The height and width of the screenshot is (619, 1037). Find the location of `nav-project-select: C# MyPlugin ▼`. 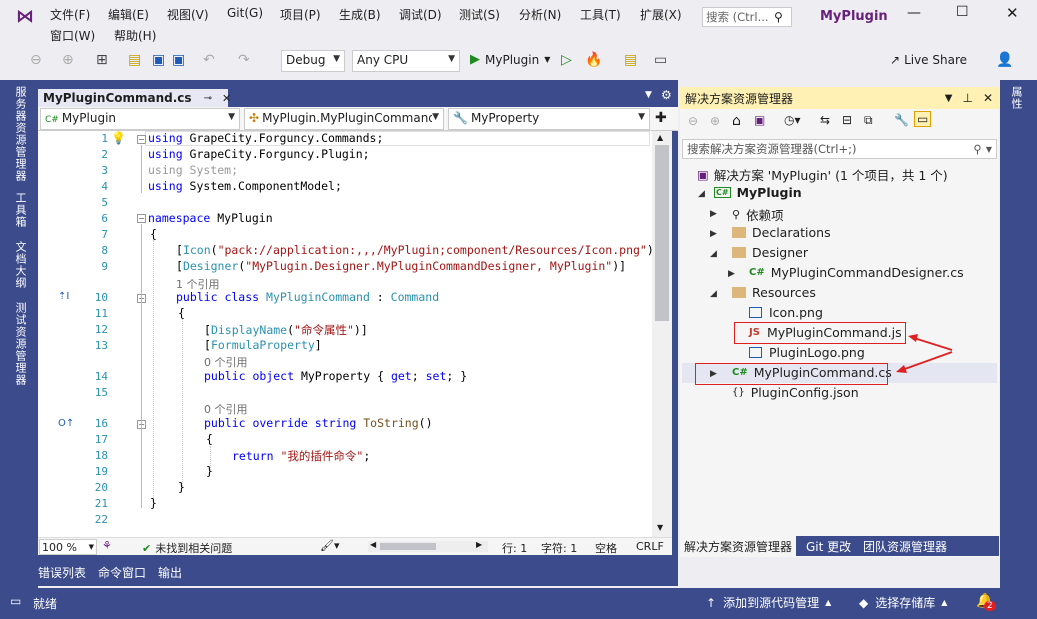

nav-project-select: C# MyPlugin ▼ is located at coordinates (140, 119).